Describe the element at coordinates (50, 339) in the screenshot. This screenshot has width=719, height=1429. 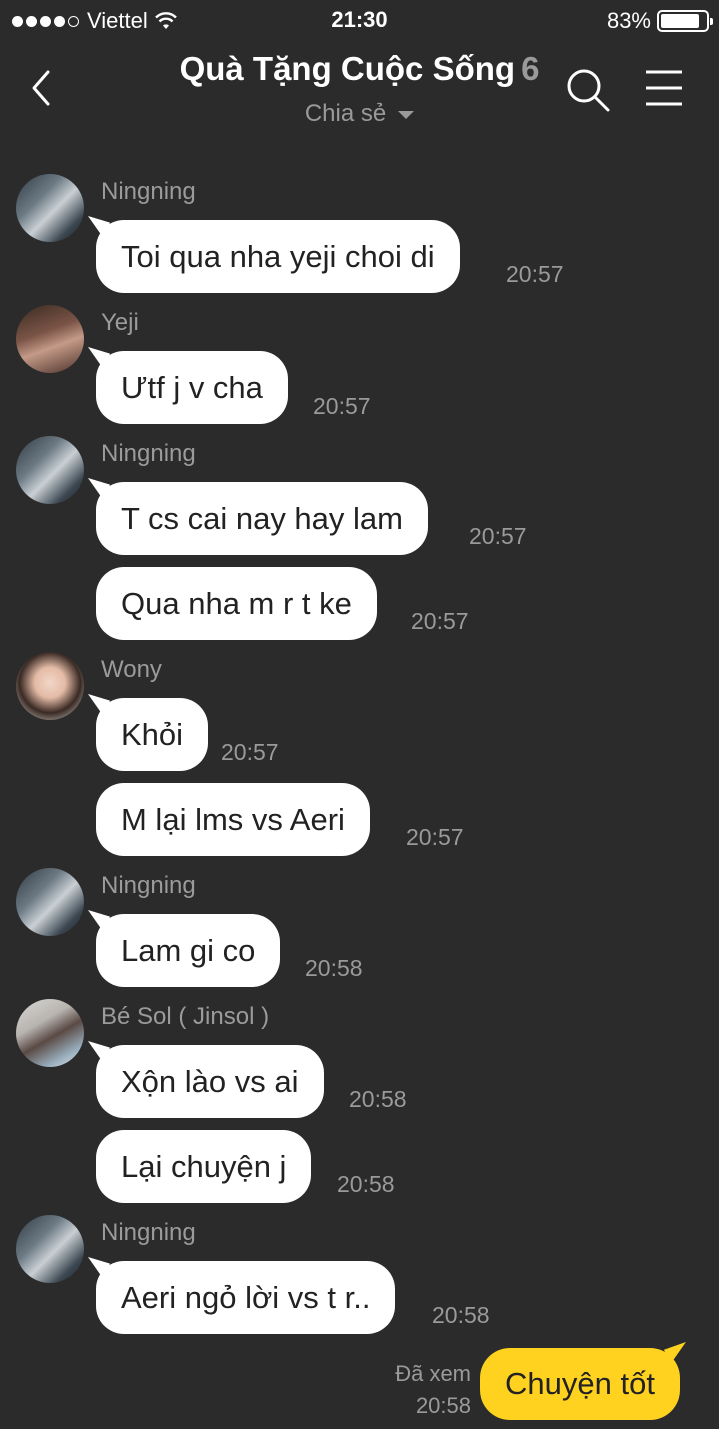
I see `avatar-yeji` at that location.